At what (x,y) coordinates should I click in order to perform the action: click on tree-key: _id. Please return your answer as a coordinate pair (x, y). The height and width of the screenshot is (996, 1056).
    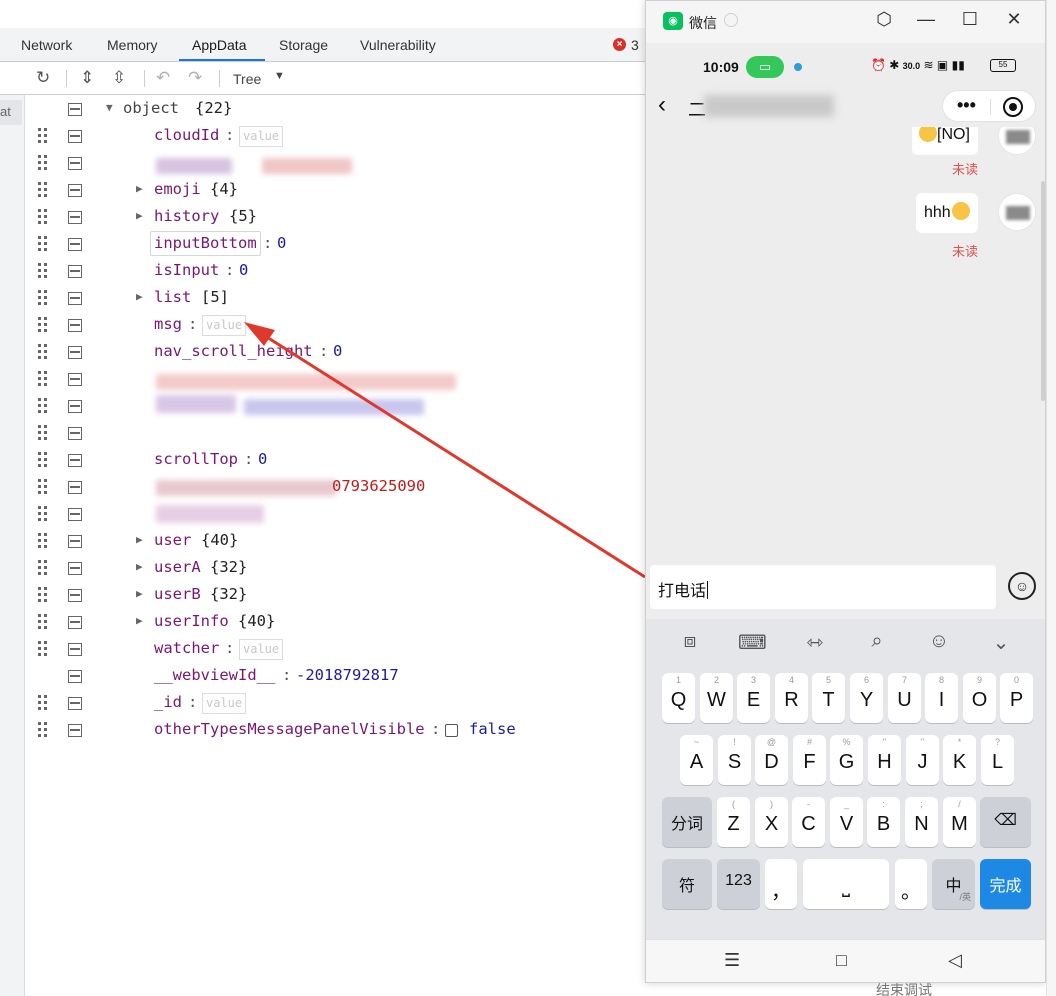
    Looking at the image, I should click on (168, 702).